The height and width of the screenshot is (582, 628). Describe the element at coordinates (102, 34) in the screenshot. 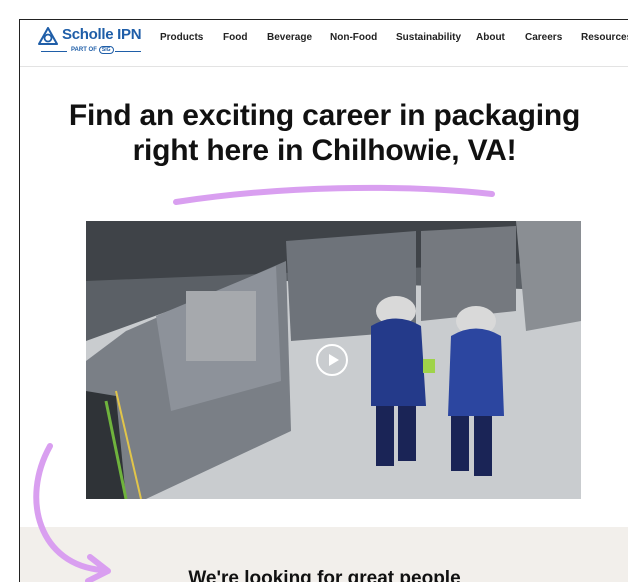

I see `brand-name: Scholle IPN` at that location.